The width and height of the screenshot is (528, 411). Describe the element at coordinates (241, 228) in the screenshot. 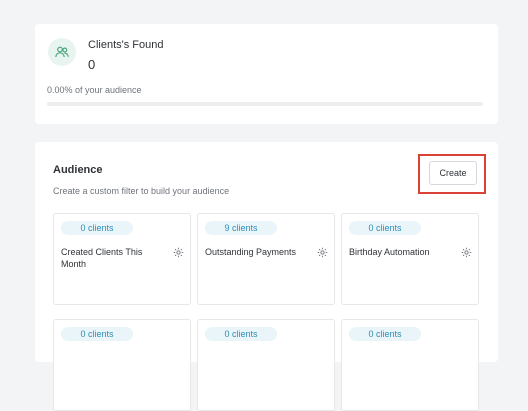

I see `clients-count-badge: 9 clients` at that location.